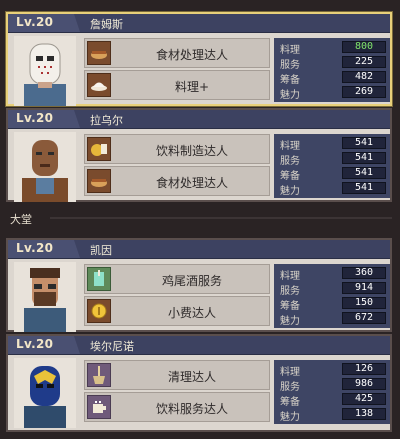 This screenshot has width=400, height=439. I want to click on stat-value: 672, so click(364, 318).